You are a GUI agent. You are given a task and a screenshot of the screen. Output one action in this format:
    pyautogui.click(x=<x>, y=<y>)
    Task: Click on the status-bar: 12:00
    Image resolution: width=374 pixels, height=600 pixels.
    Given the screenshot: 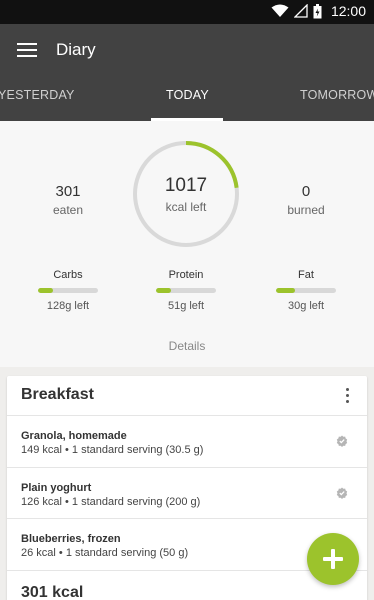 What is the action you would take?
    pyautogui.click(x=187, y=12)
    